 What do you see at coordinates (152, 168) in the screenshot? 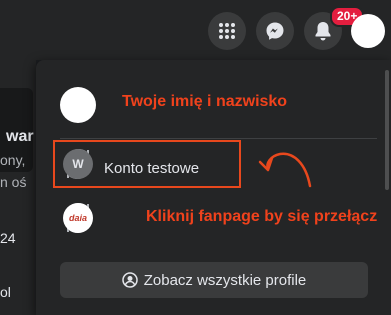
I see `test-account-label: Konto testowe` at bounding box center [152, 168].